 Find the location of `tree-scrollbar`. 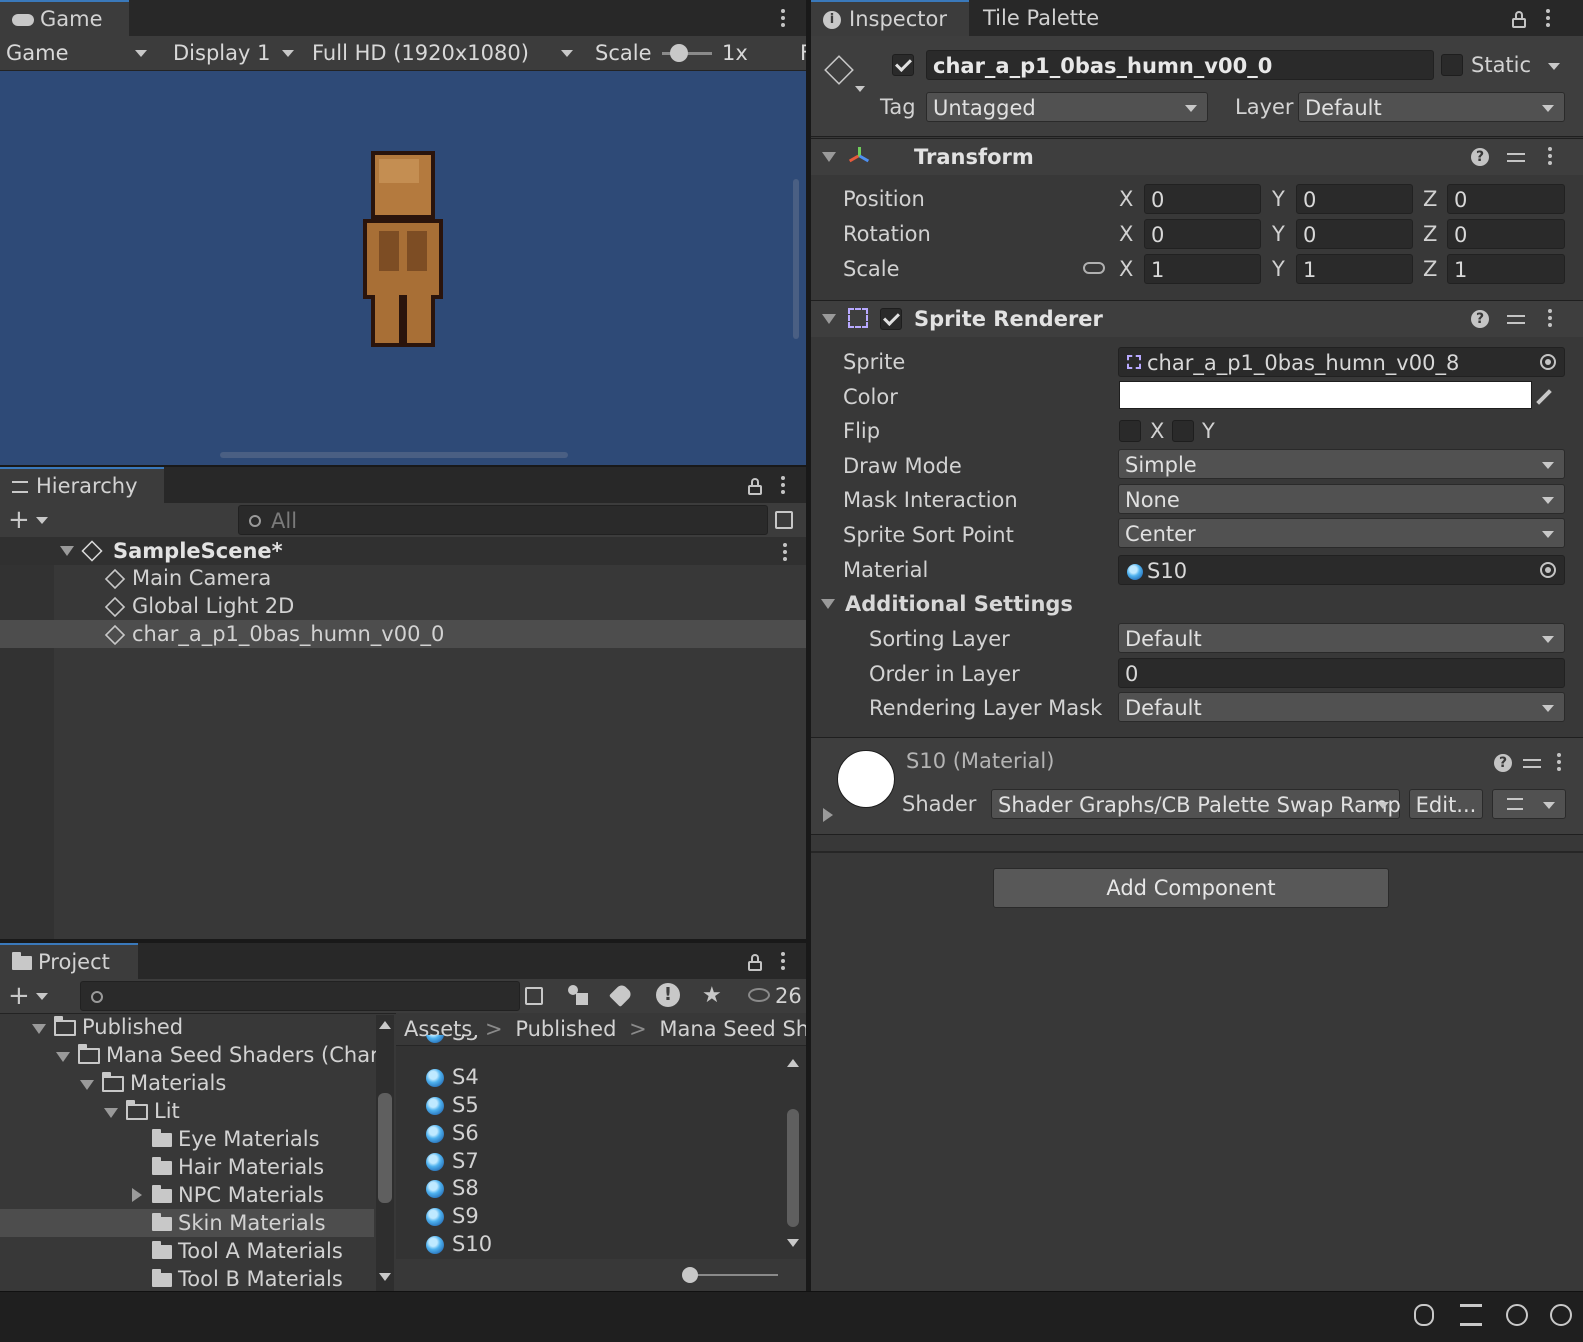

tree-scrollbar is located at coordinates (385, 1153).